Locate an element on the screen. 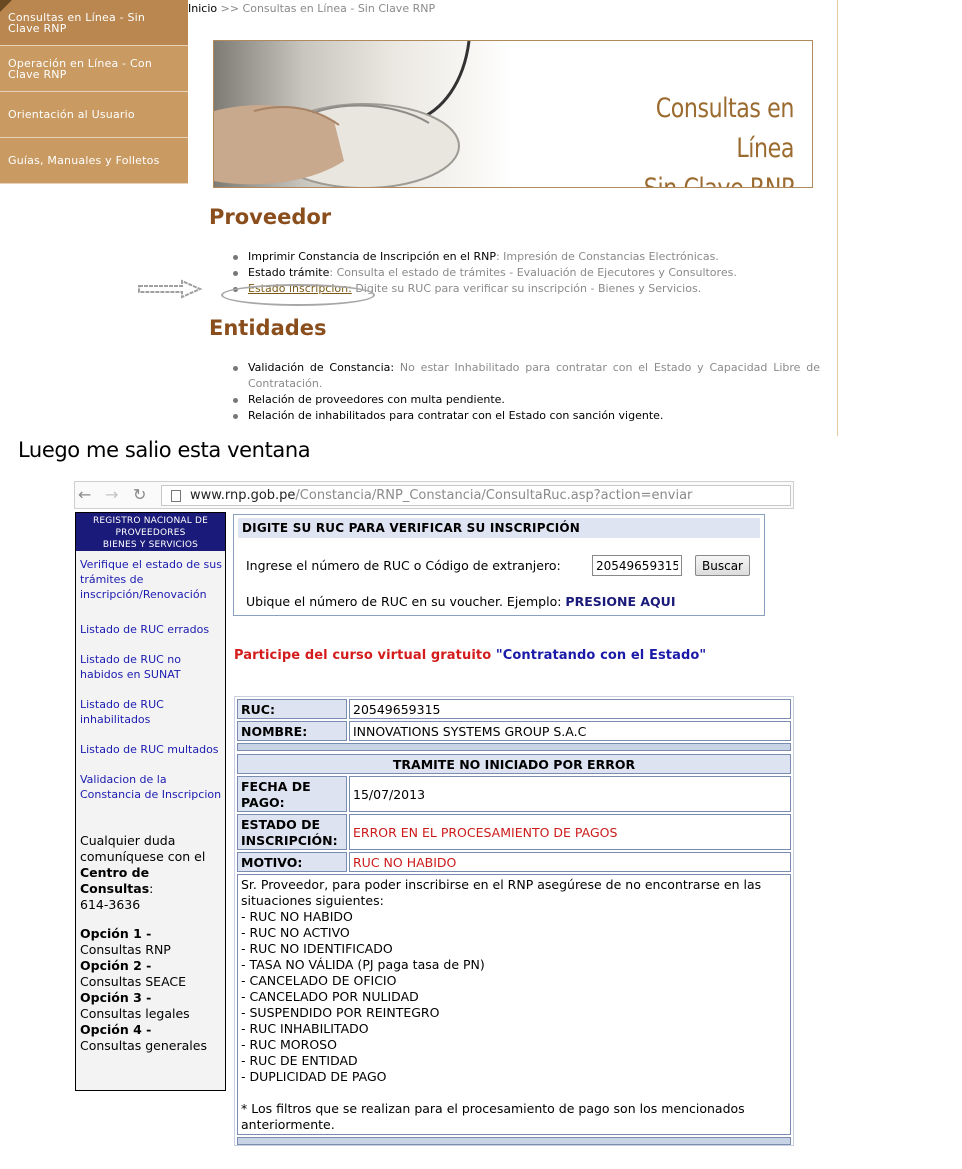 This screenshot has height=1169, width=962. nav-corner-decoration is located at coordinates (6, 6).